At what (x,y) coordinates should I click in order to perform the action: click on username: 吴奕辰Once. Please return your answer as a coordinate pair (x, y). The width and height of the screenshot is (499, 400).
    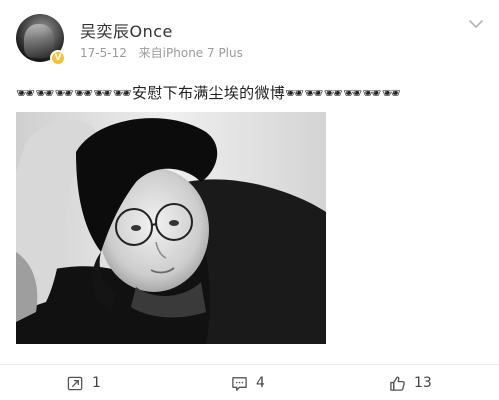
    Looking at the image, I should click on (126, 30).